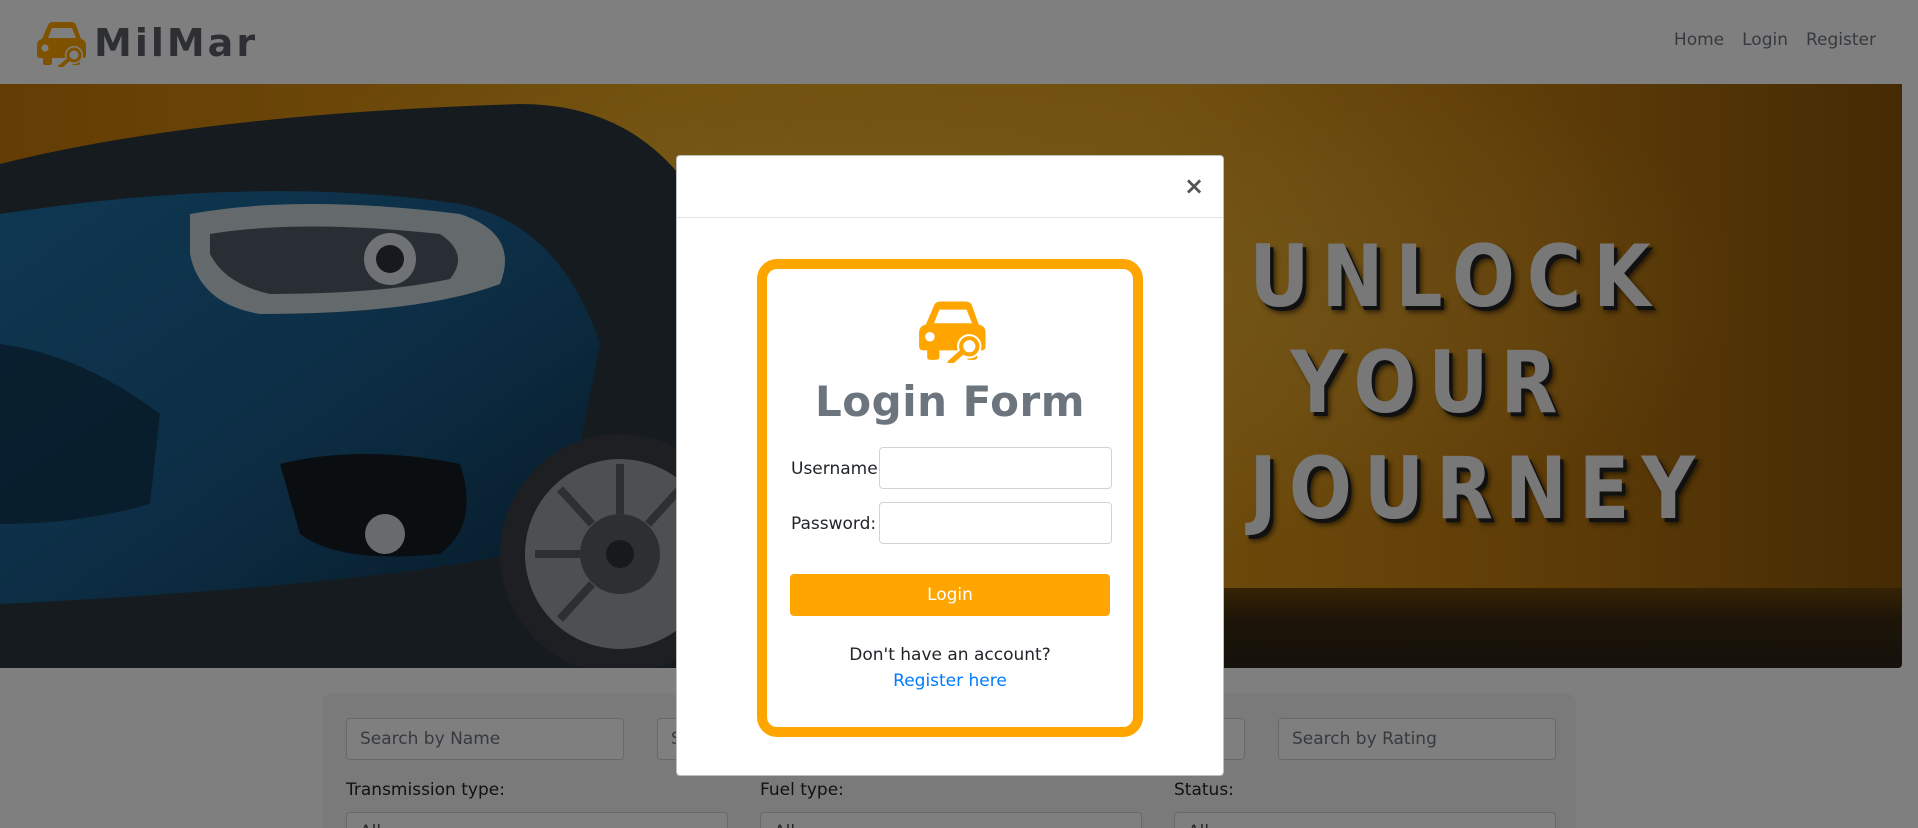 The width and height of the screenshot is (1918, 828). Describe the element at coordinates (1194, 187) in the screenshot. I see `close-button: ×` at that location.